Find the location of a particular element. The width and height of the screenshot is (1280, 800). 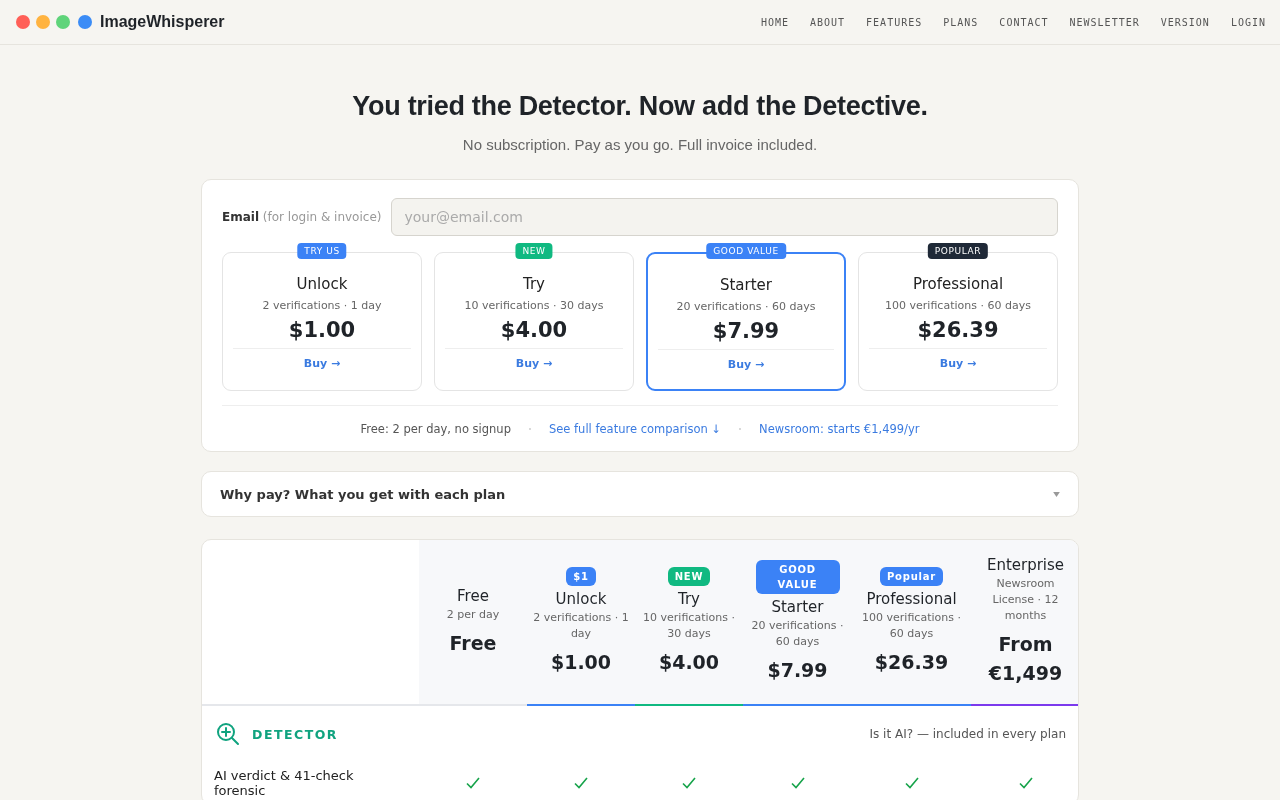

footer-link: Newsroom: starts €1,499/yr is located at coordinates (839, 428).